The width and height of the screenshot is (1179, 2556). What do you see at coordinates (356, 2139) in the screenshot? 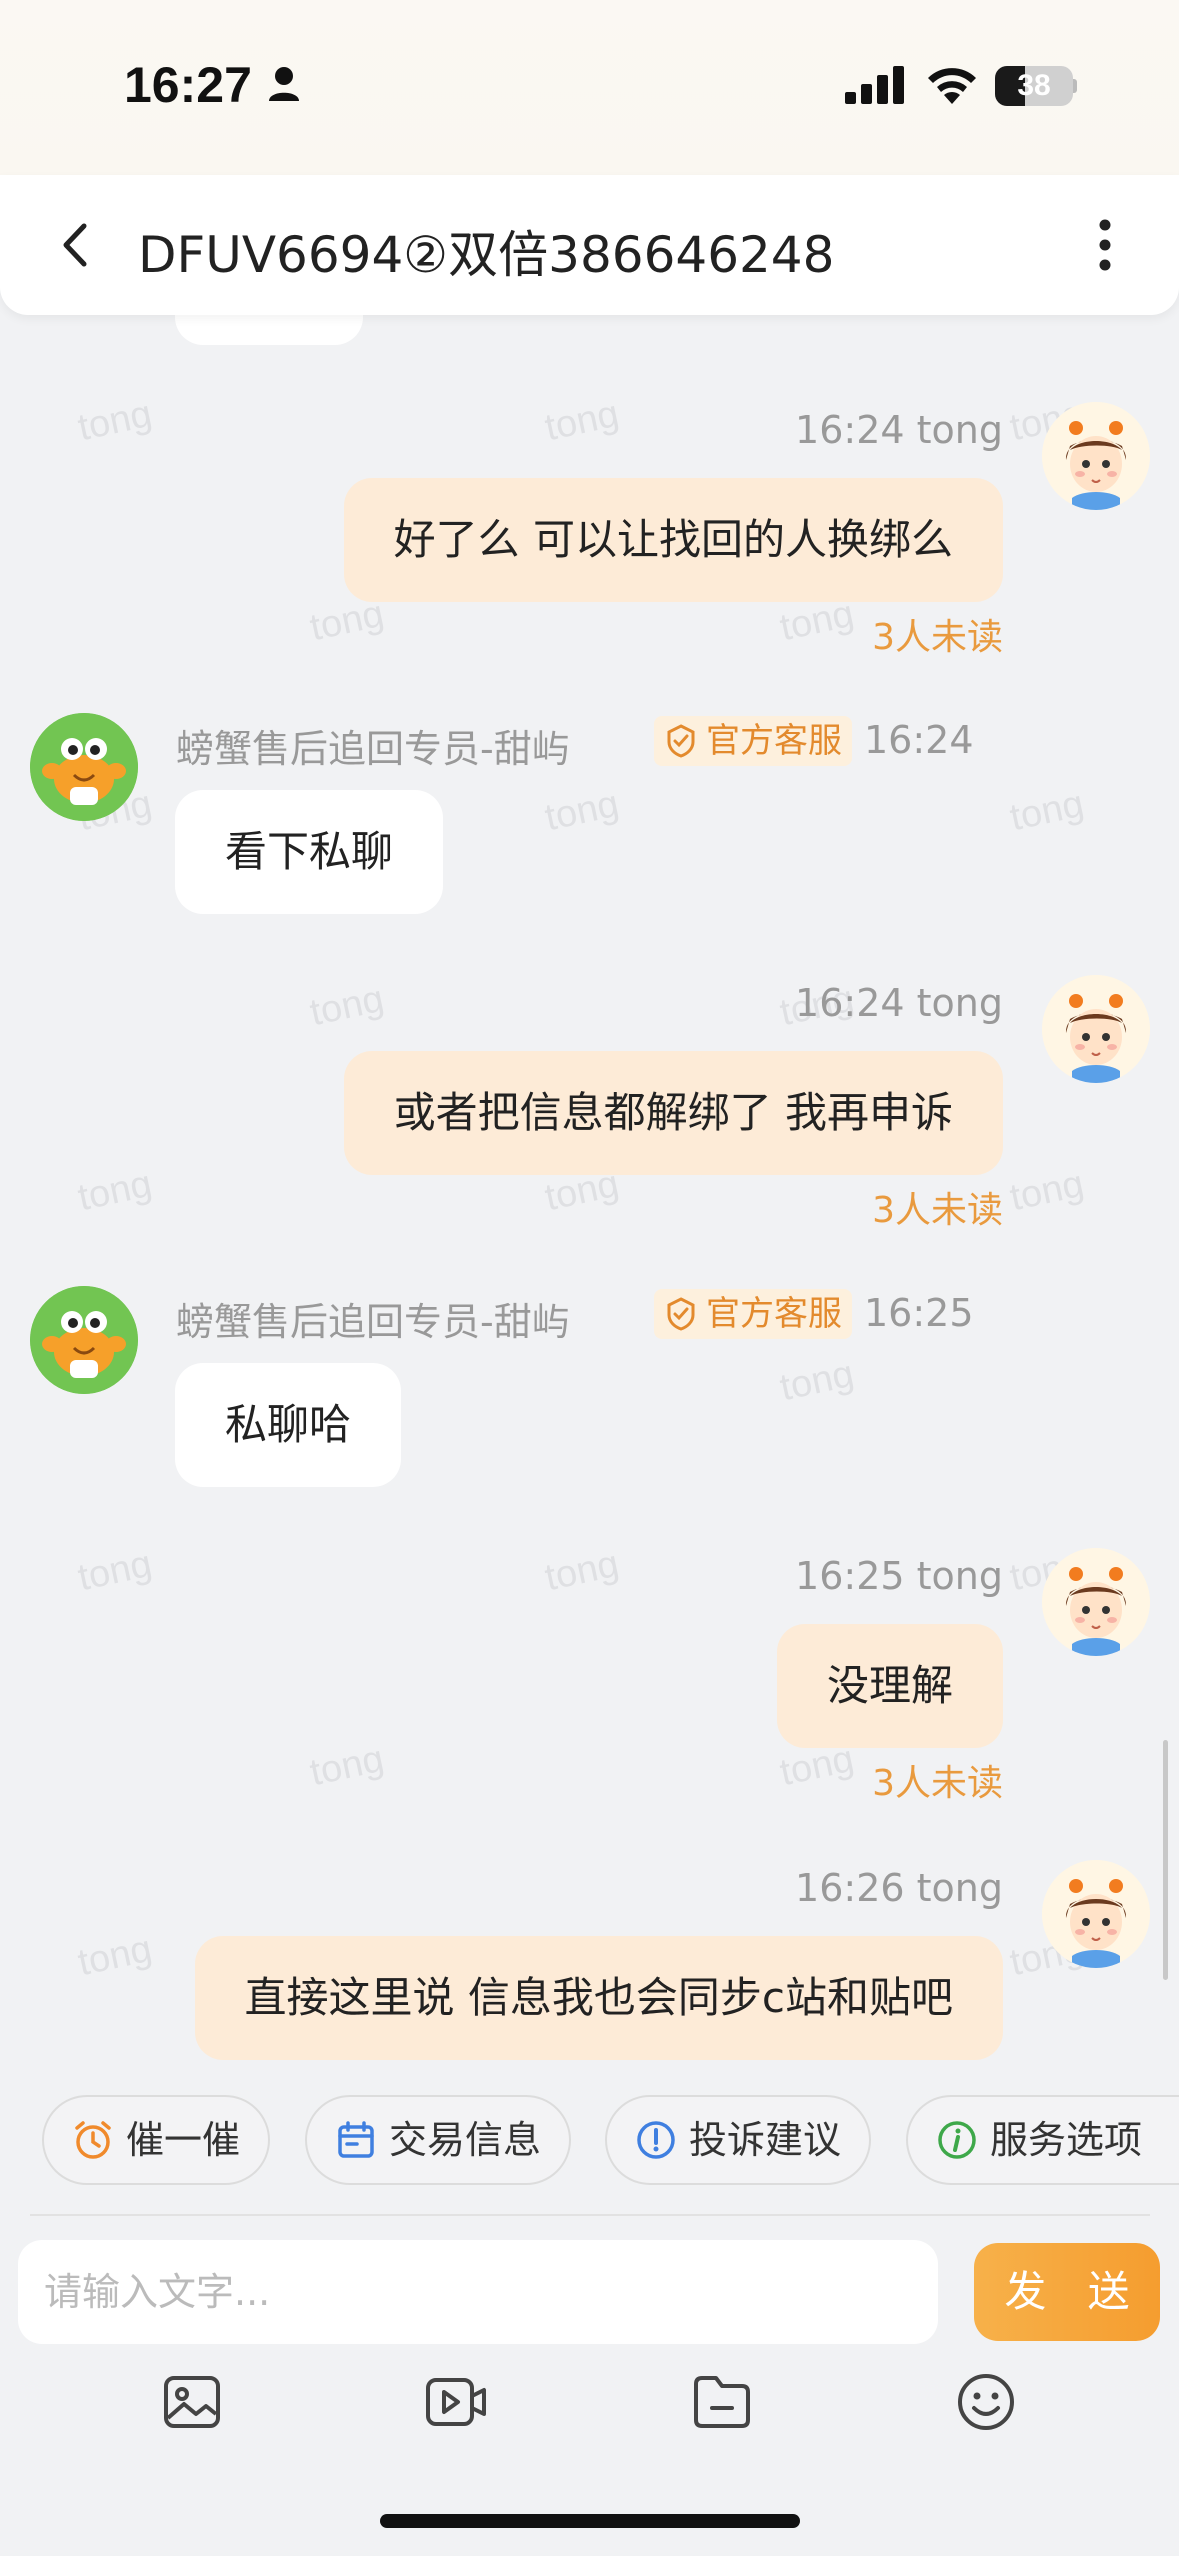
I see `calendar-icon` at bounding box center [356, 2139].